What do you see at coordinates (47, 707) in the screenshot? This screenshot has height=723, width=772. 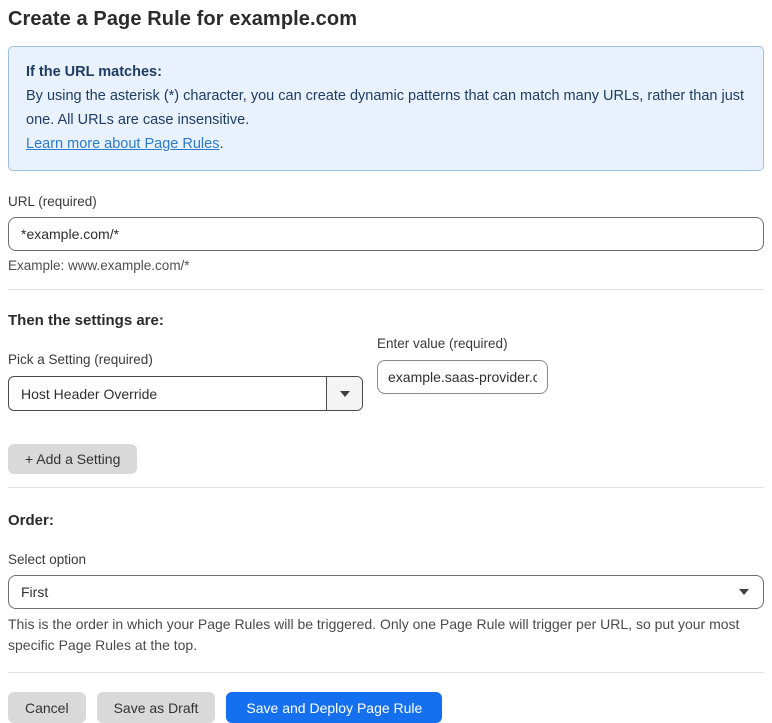 I see `cancel-button: Cancel` at bounding box center [47, 707].